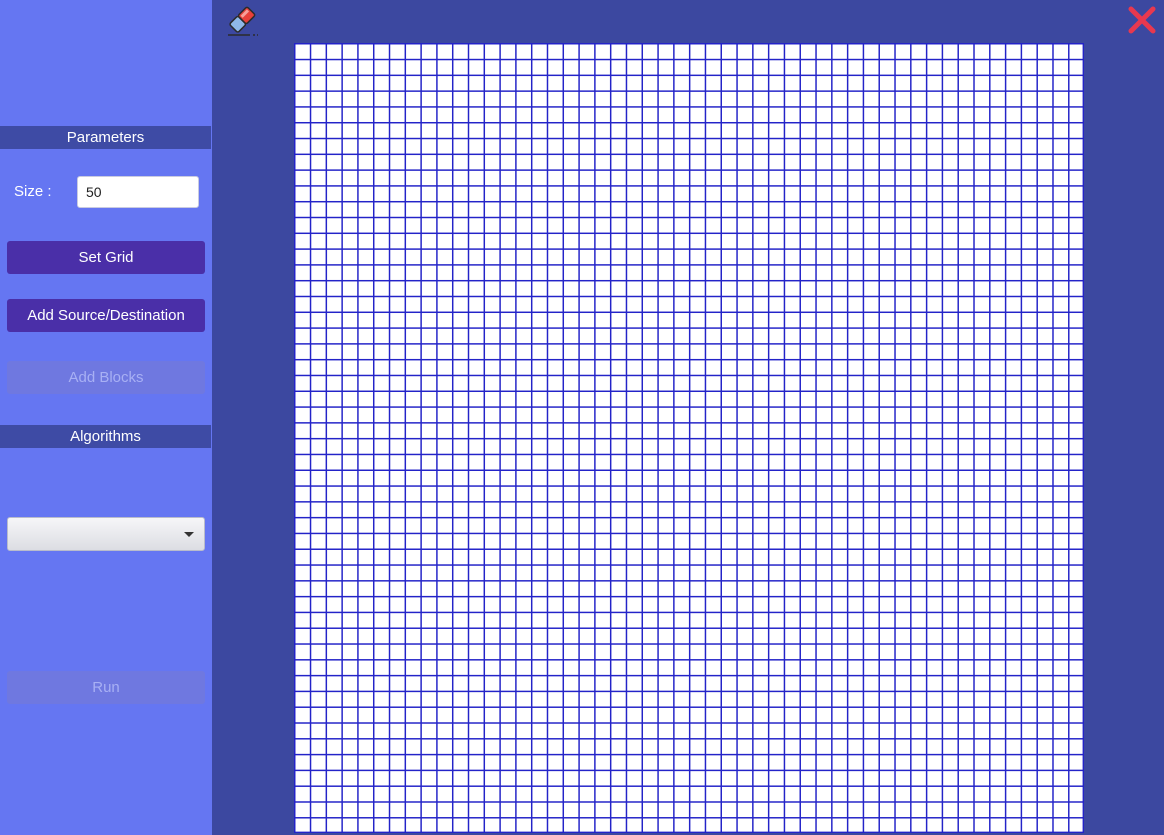  What do you see at coordinates (105, 137) in the screenshot?
I see `parameters-header: Parameters` at bounding box center [105, 137].